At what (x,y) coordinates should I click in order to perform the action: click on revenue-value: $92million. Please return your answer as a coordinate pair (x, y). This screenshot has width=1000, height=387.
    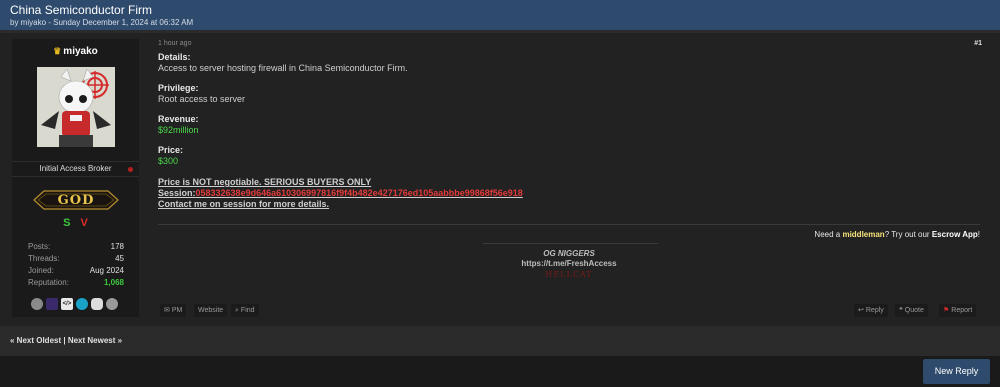
    Looking at the image, I should click on (178, 130).